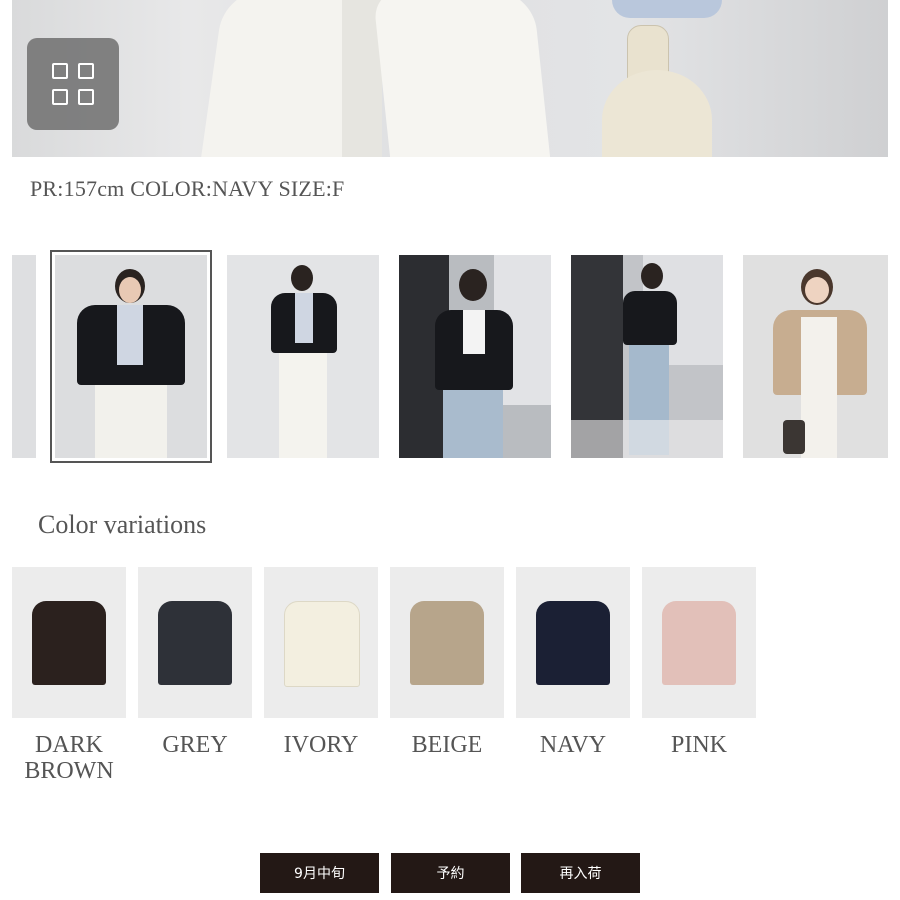 The width and height of the screenshot is (900, 900). I want to click on swatch-dark-brown: DARK BROWN, so click(69, 675).